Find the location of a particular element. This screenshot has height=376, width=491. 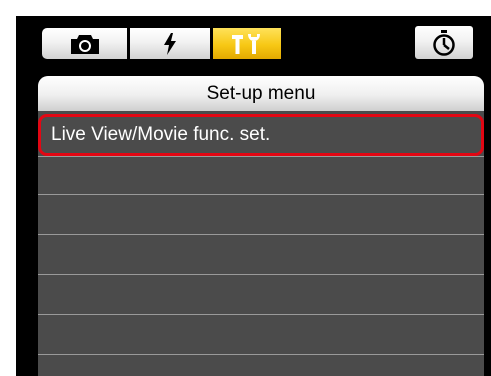

tab-flash is located at coordinates (170, 43).